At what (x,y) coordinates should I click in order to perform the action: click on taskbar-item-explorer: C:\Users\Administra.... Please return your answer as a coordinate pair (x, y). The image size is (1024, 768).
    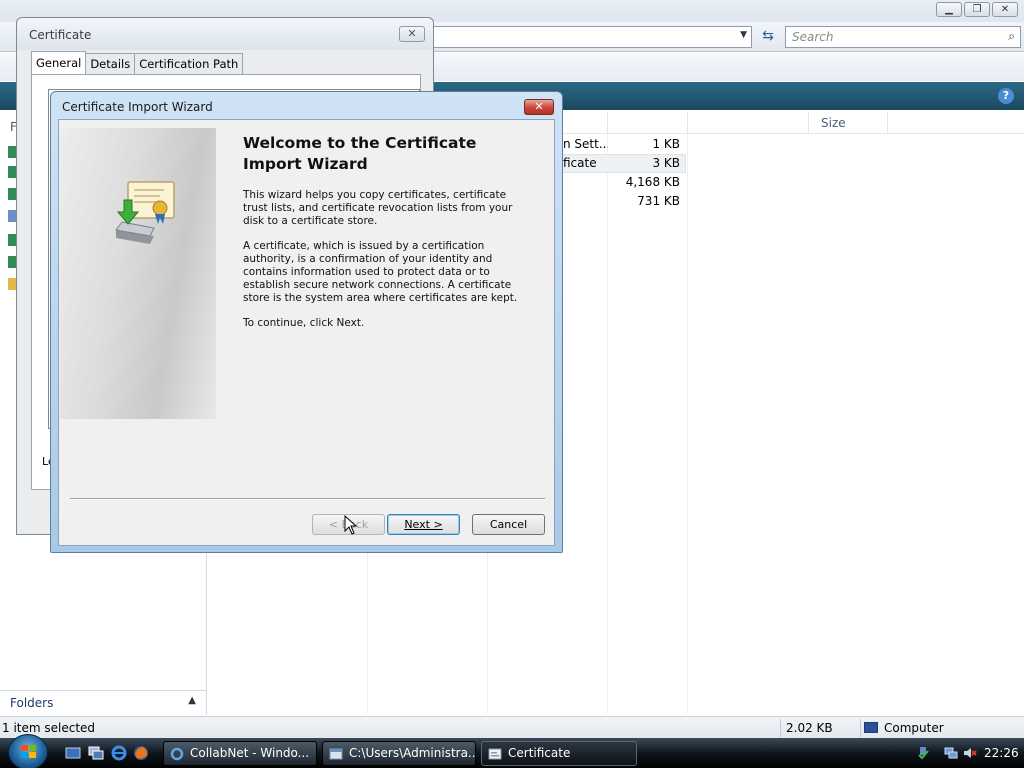
    Looking at the image, I should click on (399, 753).